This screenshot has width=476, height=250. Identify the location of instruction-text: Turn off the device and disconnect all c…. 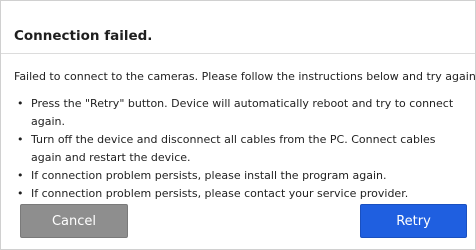
(233, 148).